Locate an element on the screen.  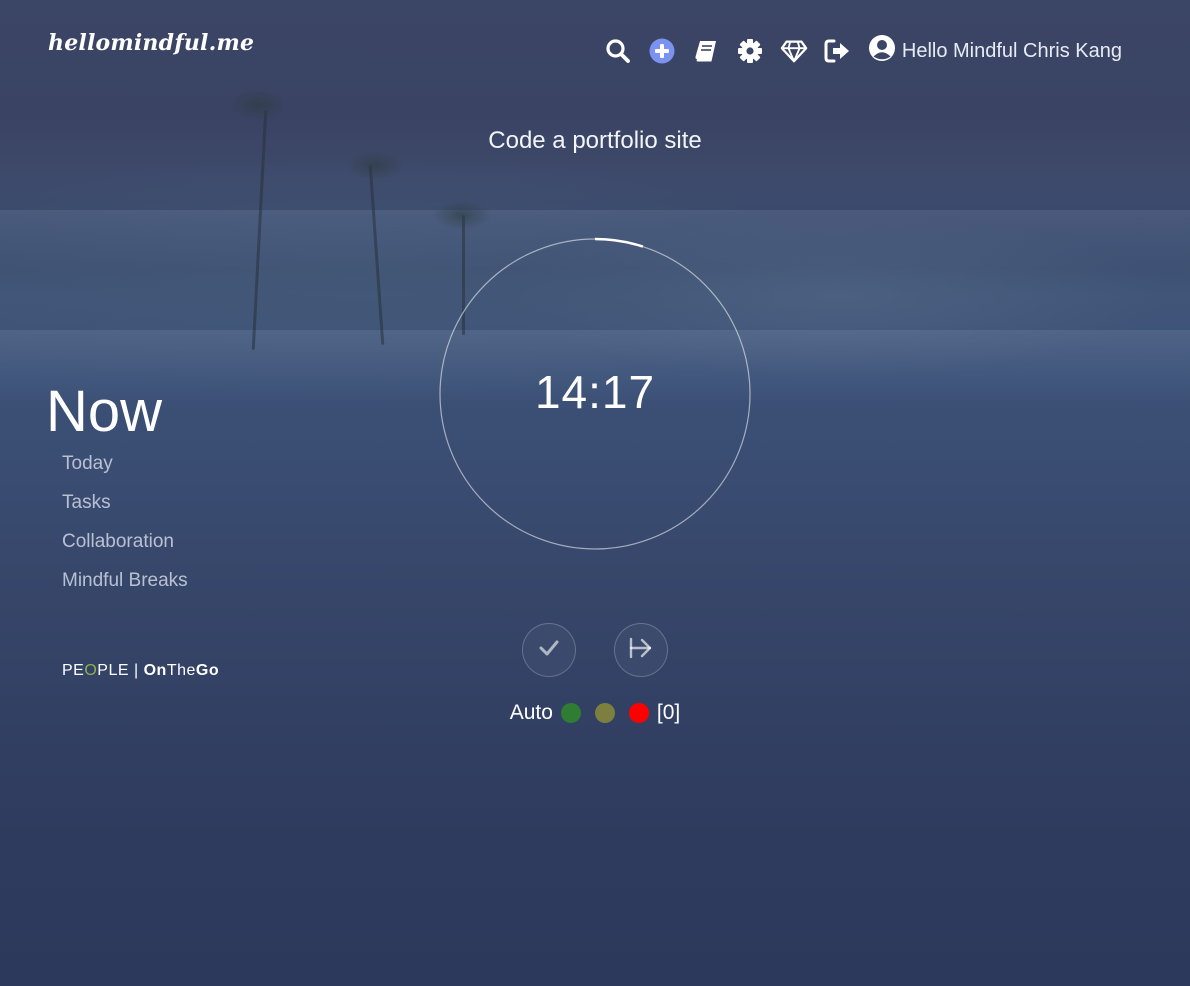
user-icon is located at coordinates (882, 51).